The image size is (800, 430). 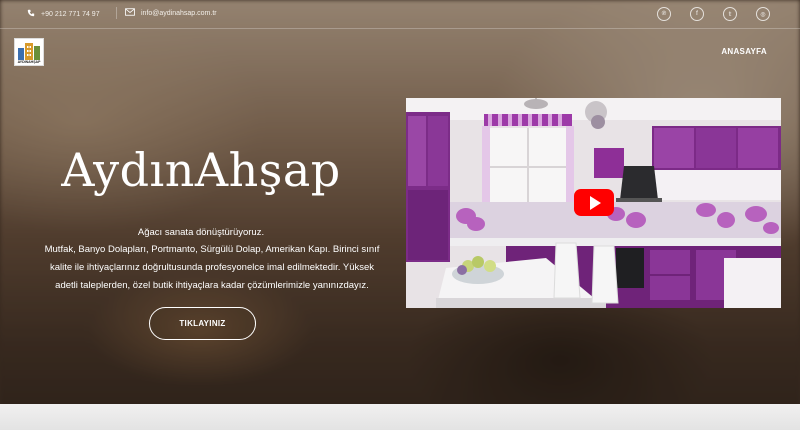 What do you see at coordinates (29, 62) in the screenshot?
I see `logo-text: AYDINAHŞAP` at bounding box center [29, 62].